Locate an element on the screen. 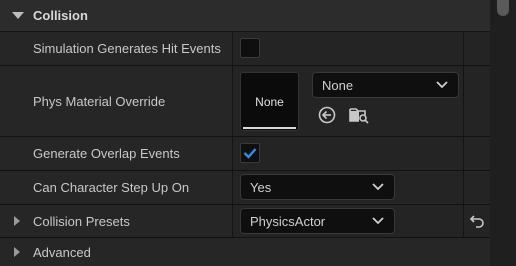 This screenshot has width=516, height=266. collision-section-header: Collision is located at coordinates (245, 16).